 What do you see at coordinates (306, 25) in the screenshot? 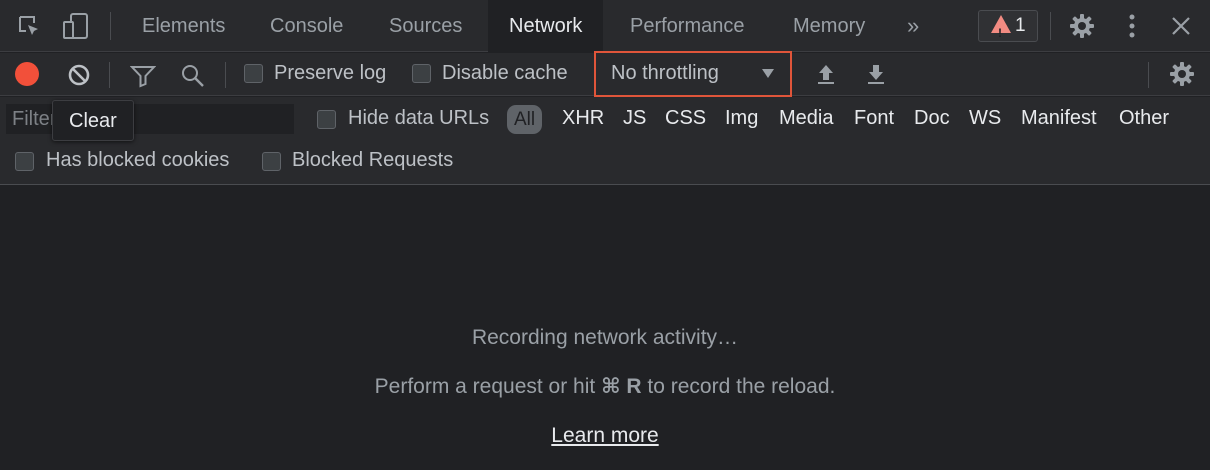
I see `tab-console: Console` at bounding box center [306, 25].